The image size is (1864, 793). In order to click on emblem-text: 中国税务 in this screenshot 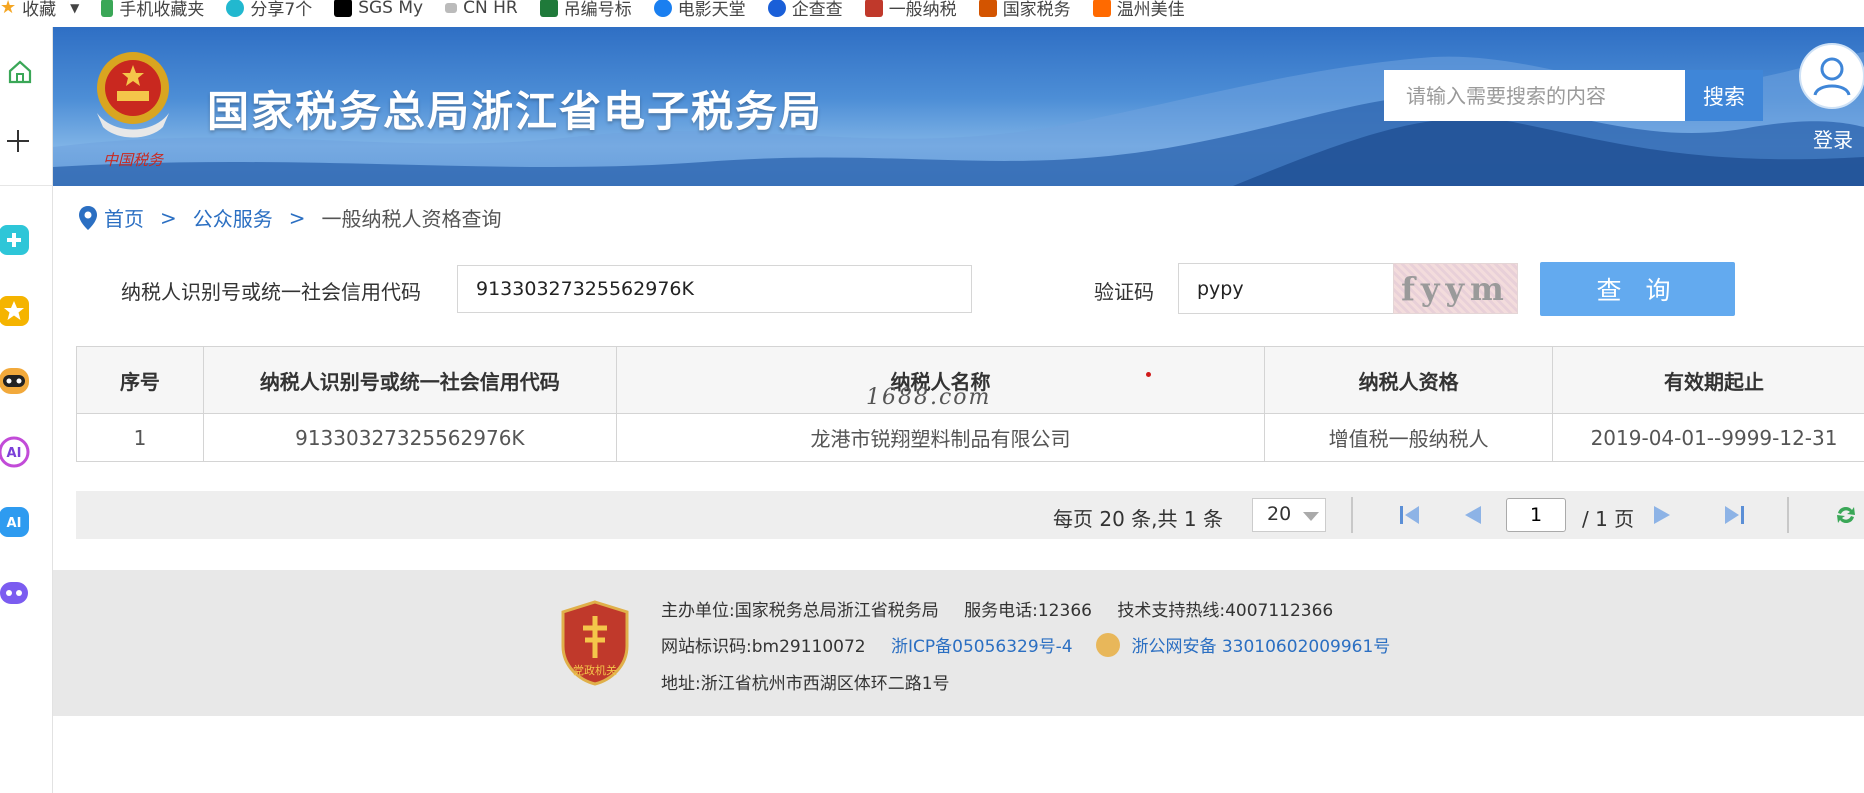, I will do `click(134, 160)`.